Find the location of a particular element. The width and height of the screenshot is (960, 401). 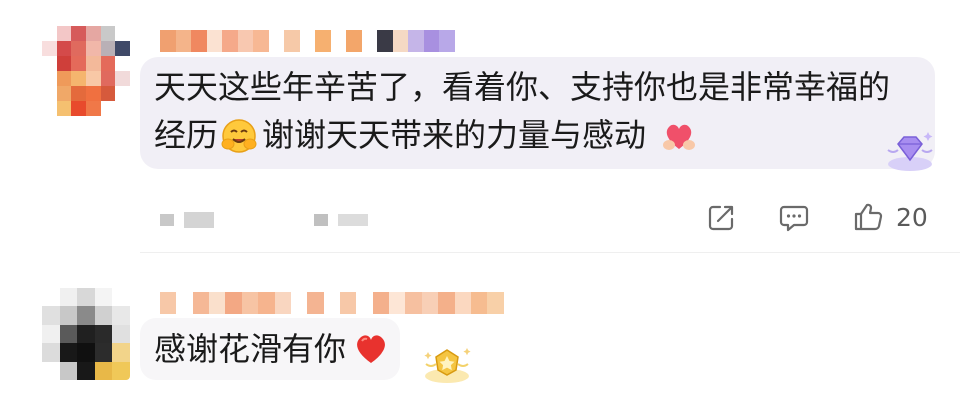

comment-text-line1: 天天这些年辛苦了，看着你、支持你也是非常幸福的 is located at coordinates (522, 87).